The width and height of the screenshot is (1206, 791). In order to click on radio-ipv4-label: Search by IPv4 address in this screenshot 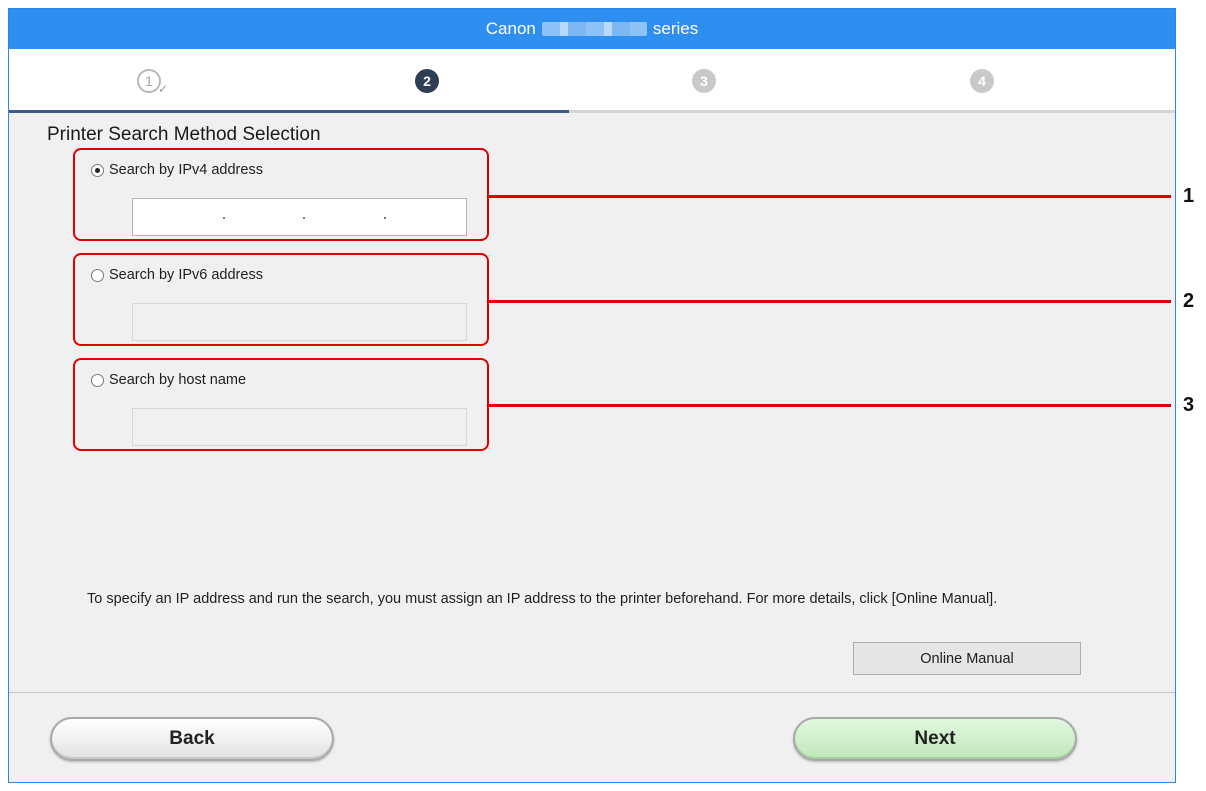, I will do `click(186, 170)`.